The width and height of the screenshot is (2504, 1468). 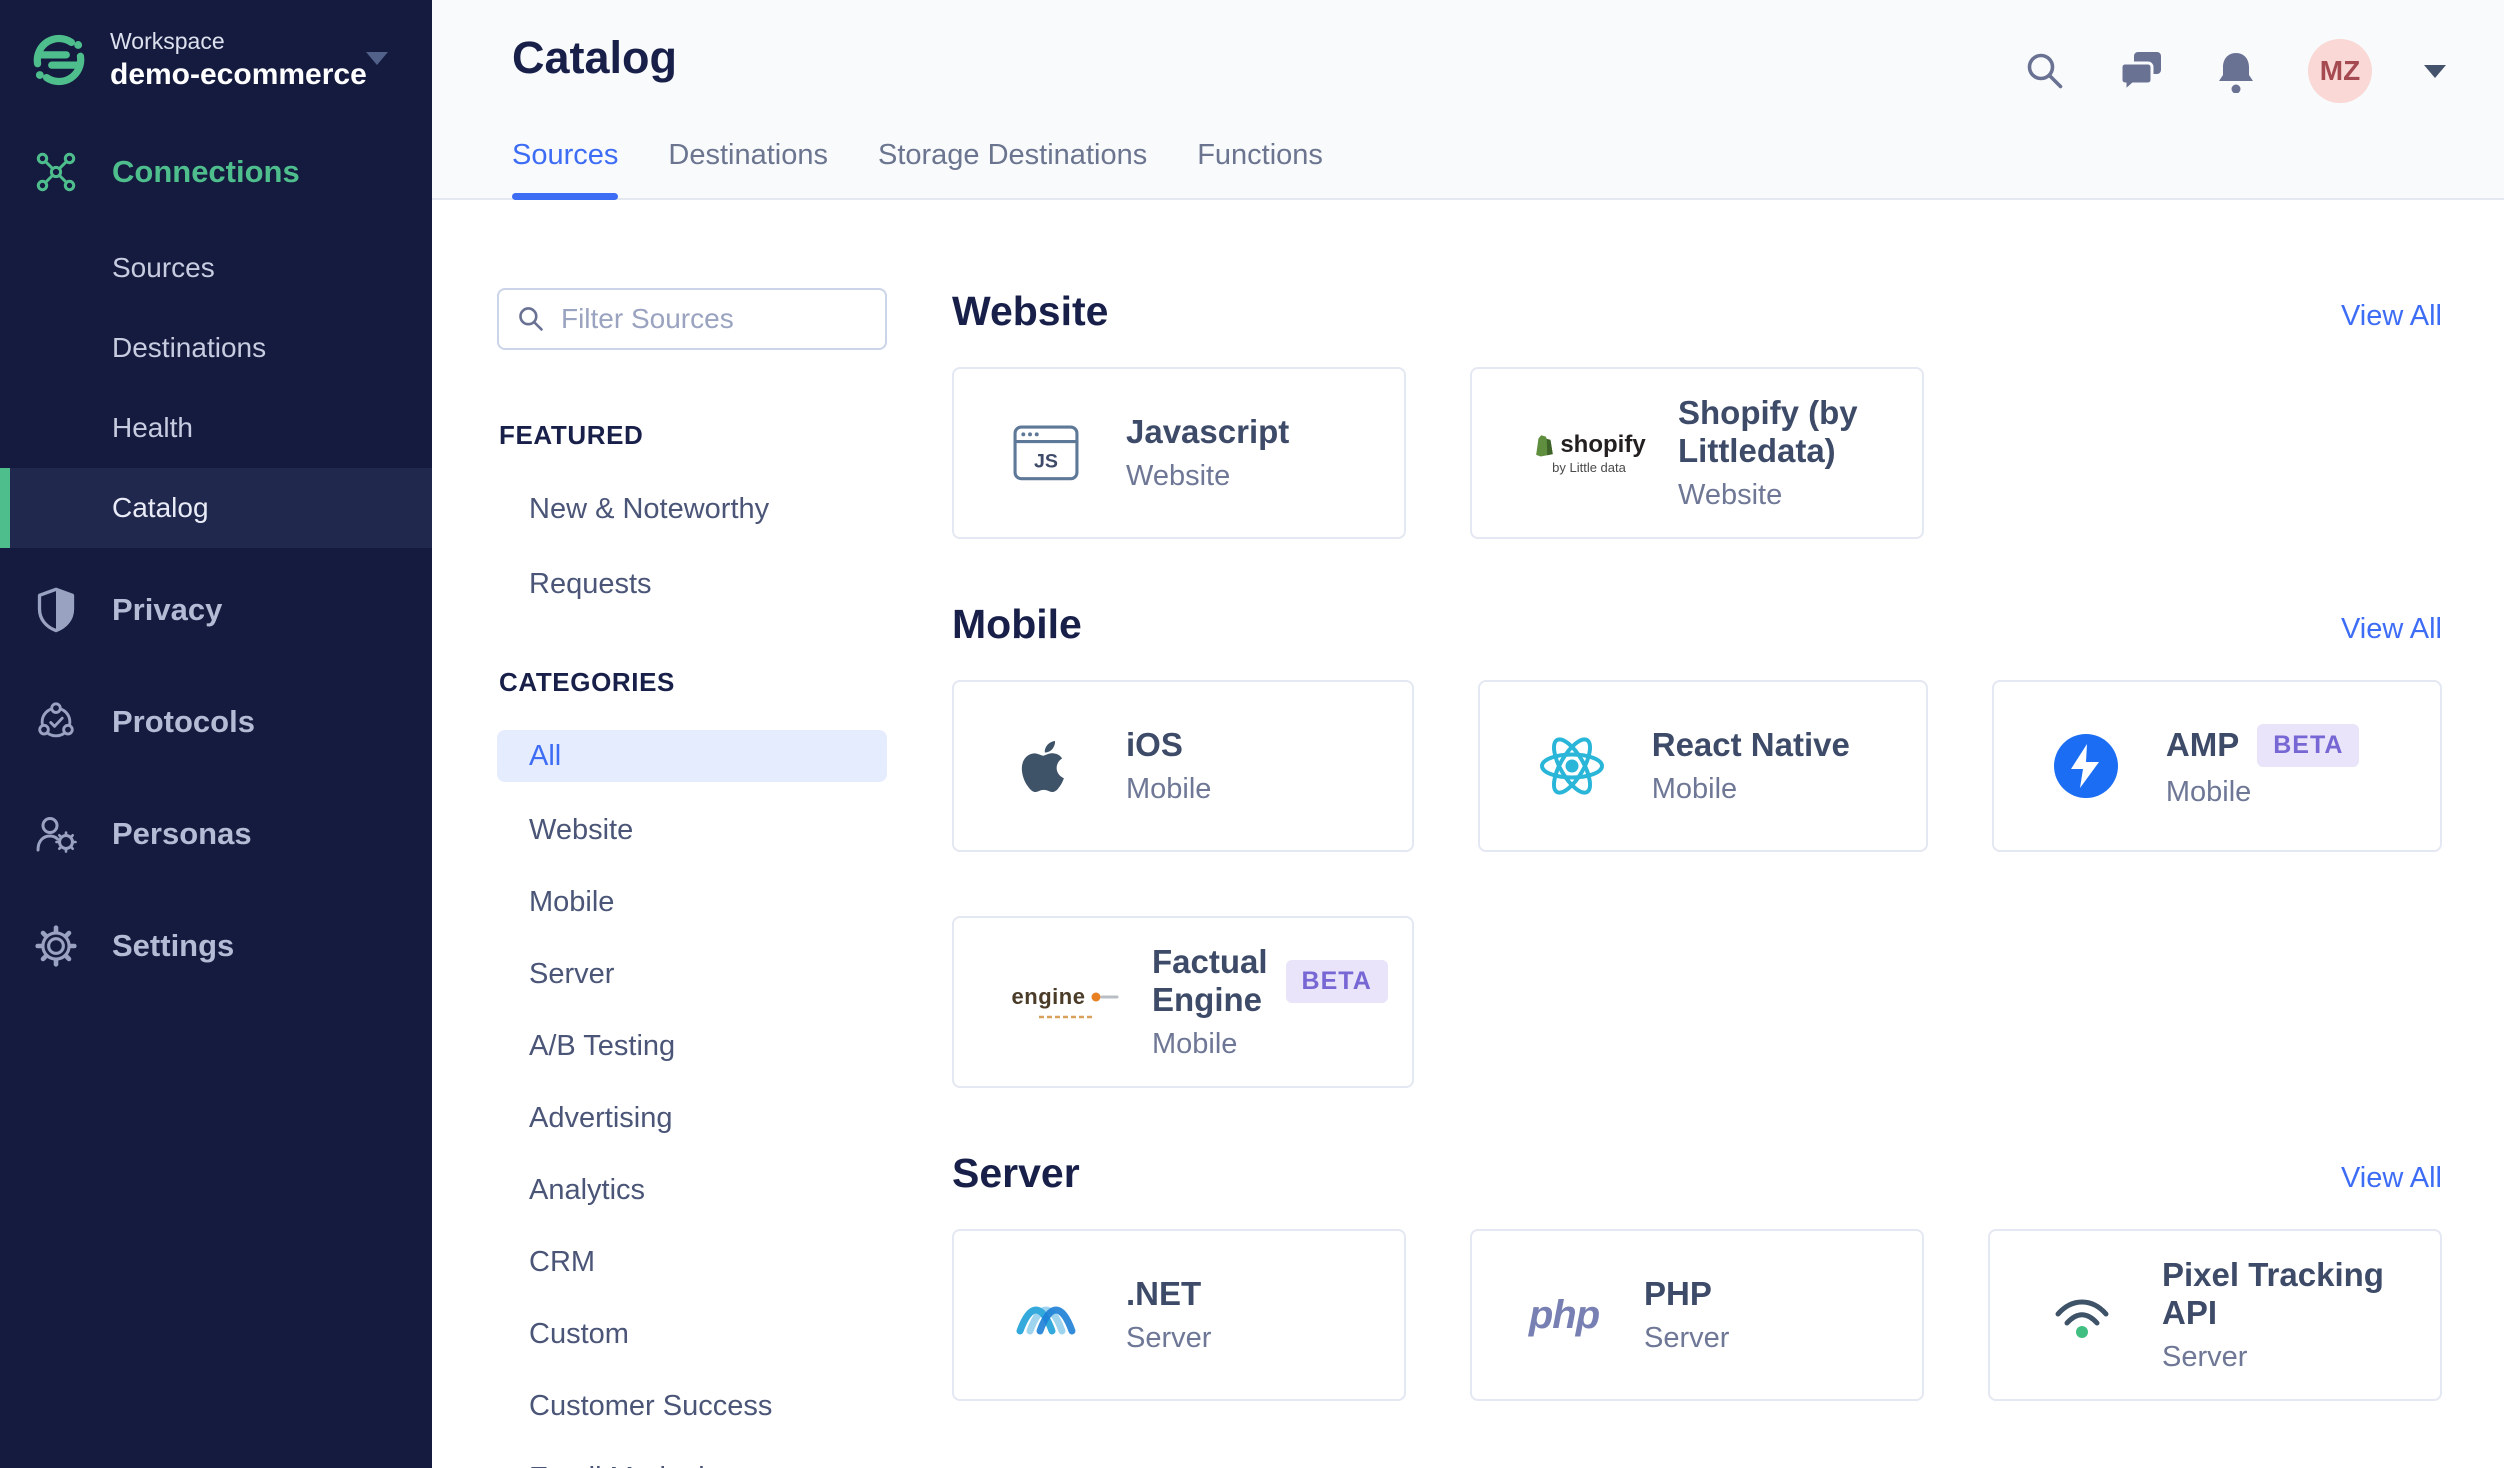 What do you see at coordinates (2205, 1357) in the screenshot?
I see `card-category: Server` at bounding box center [2205, 1357].